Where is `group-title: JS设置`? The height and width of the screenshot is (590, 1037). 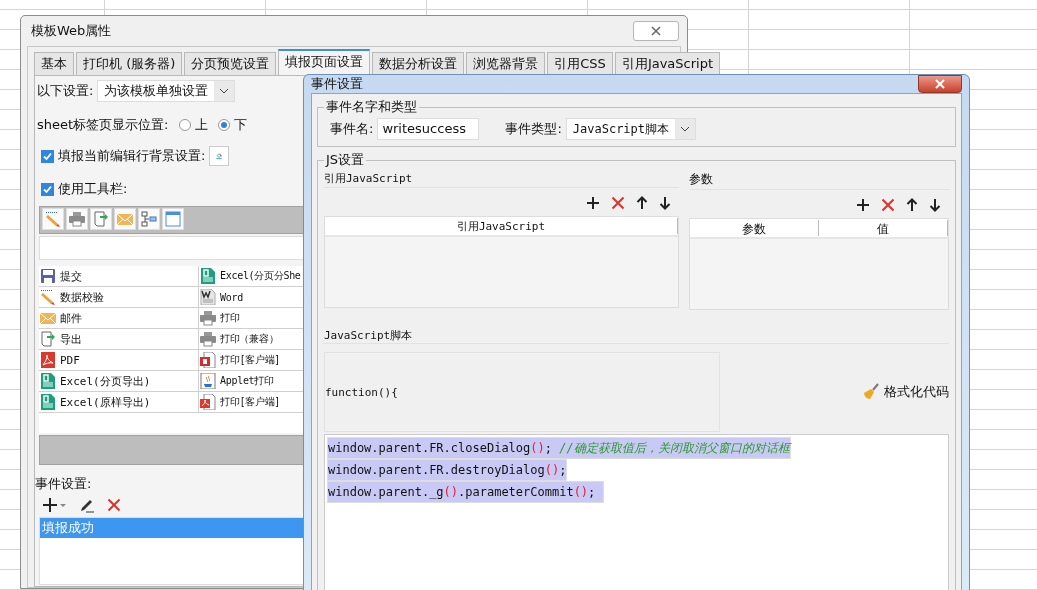 group-title: JS设置 is located at coordinates (345, 160).